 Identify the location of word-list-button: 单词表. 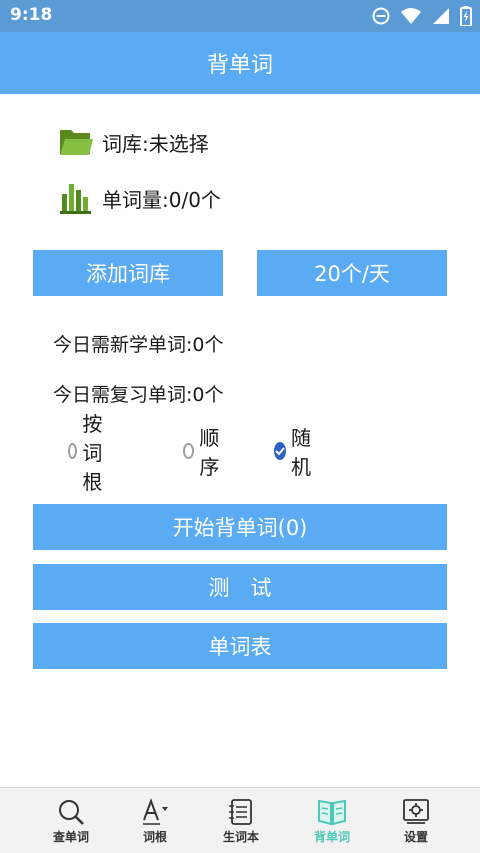
(240, 646).